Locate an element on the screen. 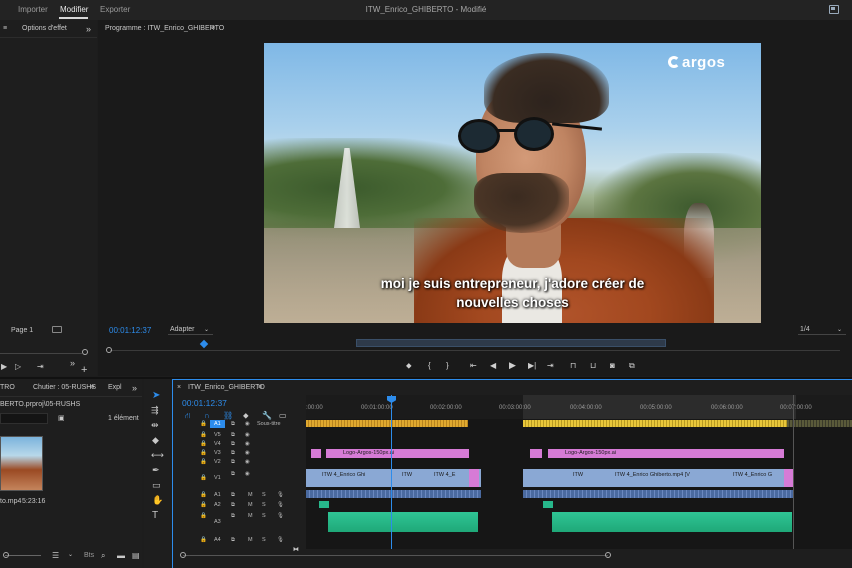  thumbnail-size-slider is located at coordinates (23, 555).